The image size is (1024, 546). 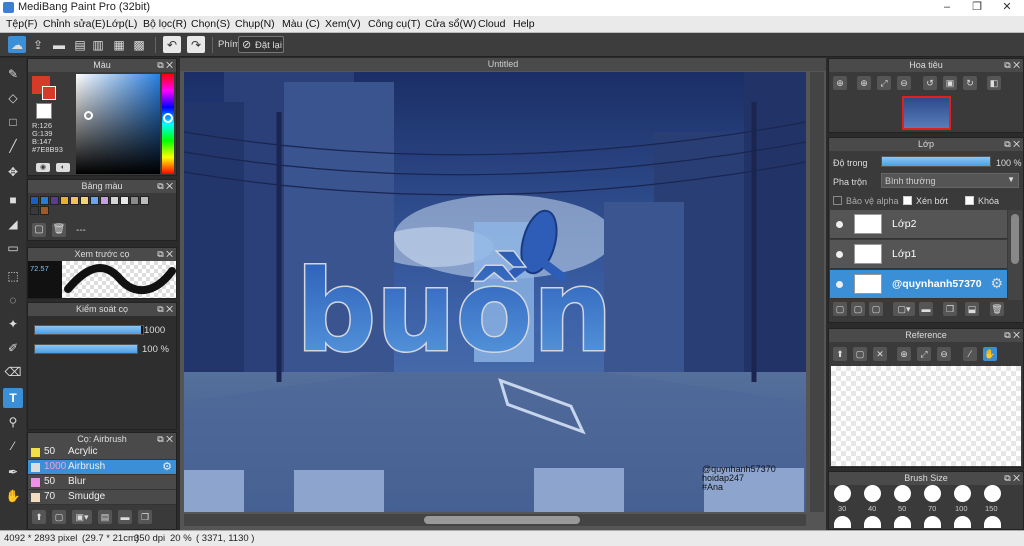 I want to click on brush-copy-icon: ▤, so click(x=105, y=517).